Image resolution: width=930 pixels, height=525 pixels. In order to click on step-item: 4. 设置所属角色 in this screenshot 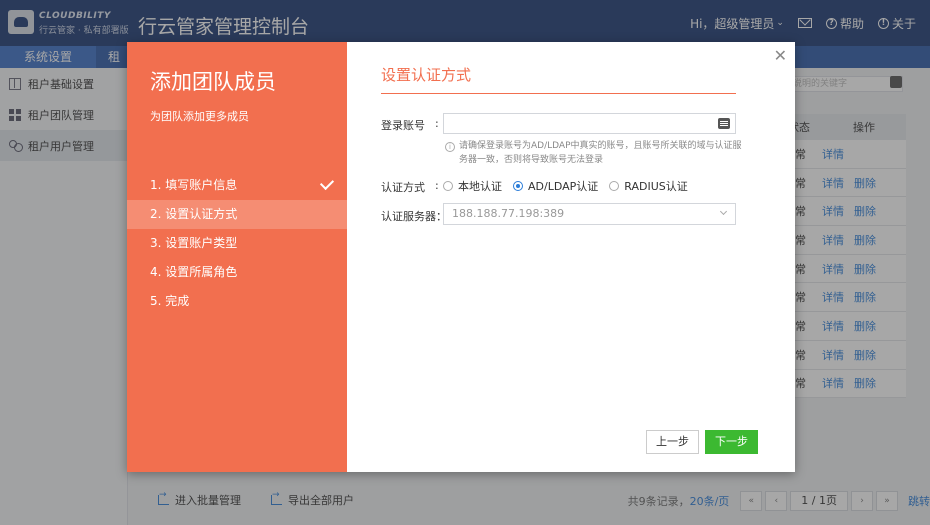, I will do `click(237, 272)`.